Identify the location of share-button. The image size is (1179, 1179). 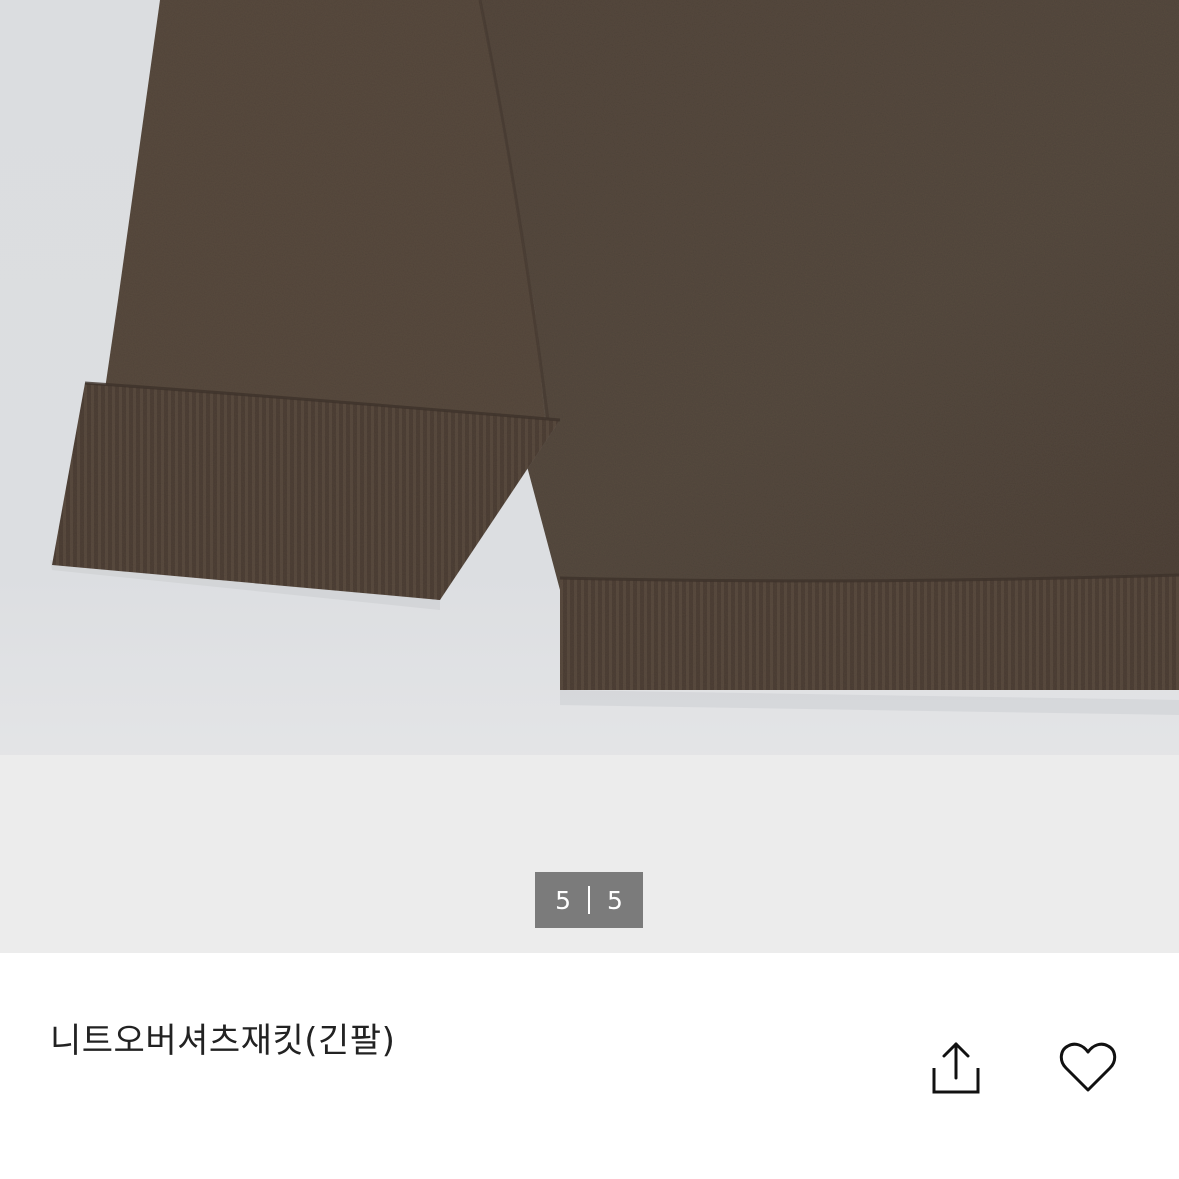
(956, 1068).